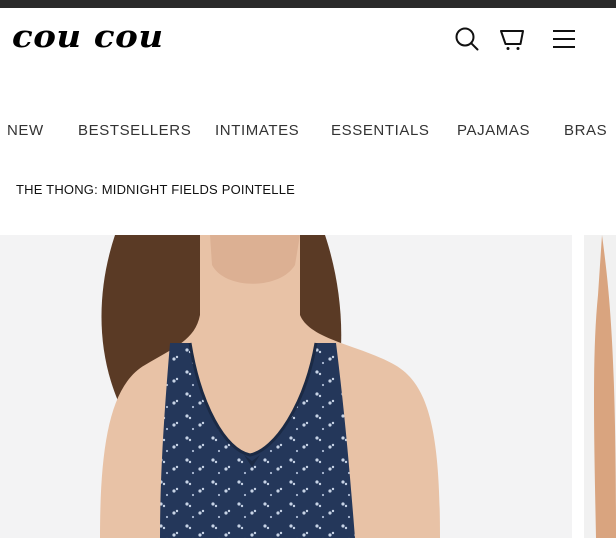  What do you see at coordinates (493, 130) in the screenshot?
I see `nav-item-pajamas: PAJAMAS` at bounding box center [493, 130].